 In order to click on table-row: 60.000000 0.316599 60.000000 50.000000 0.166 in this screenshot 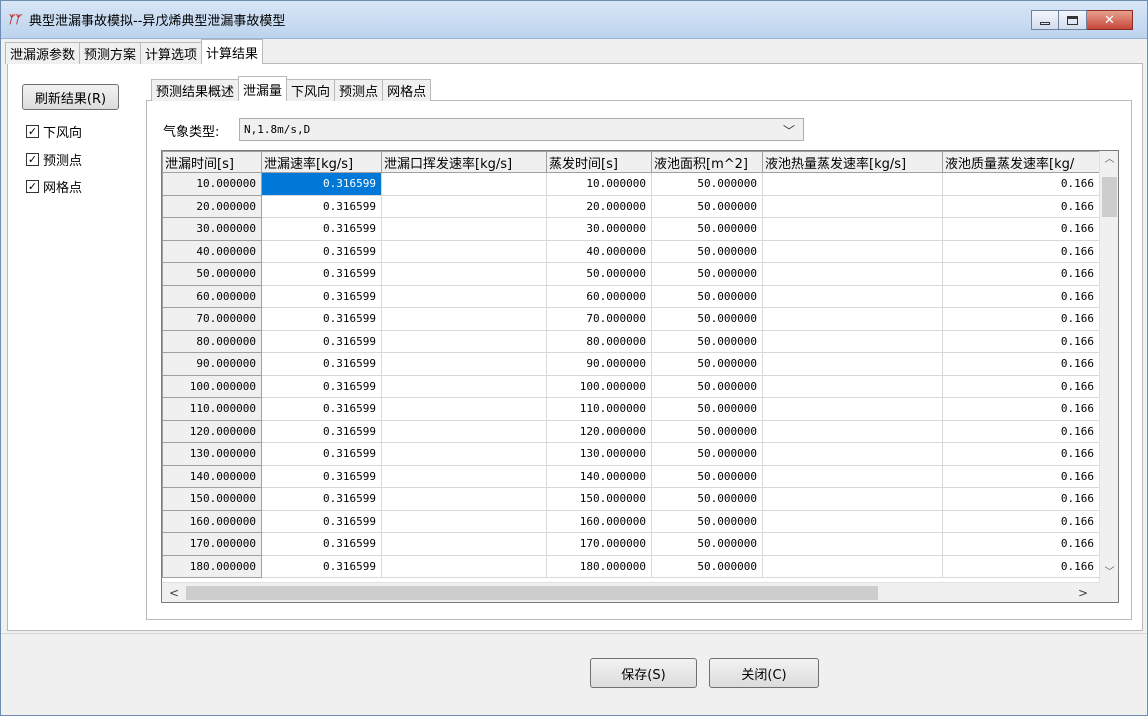, I will do `click(631, 296)`.